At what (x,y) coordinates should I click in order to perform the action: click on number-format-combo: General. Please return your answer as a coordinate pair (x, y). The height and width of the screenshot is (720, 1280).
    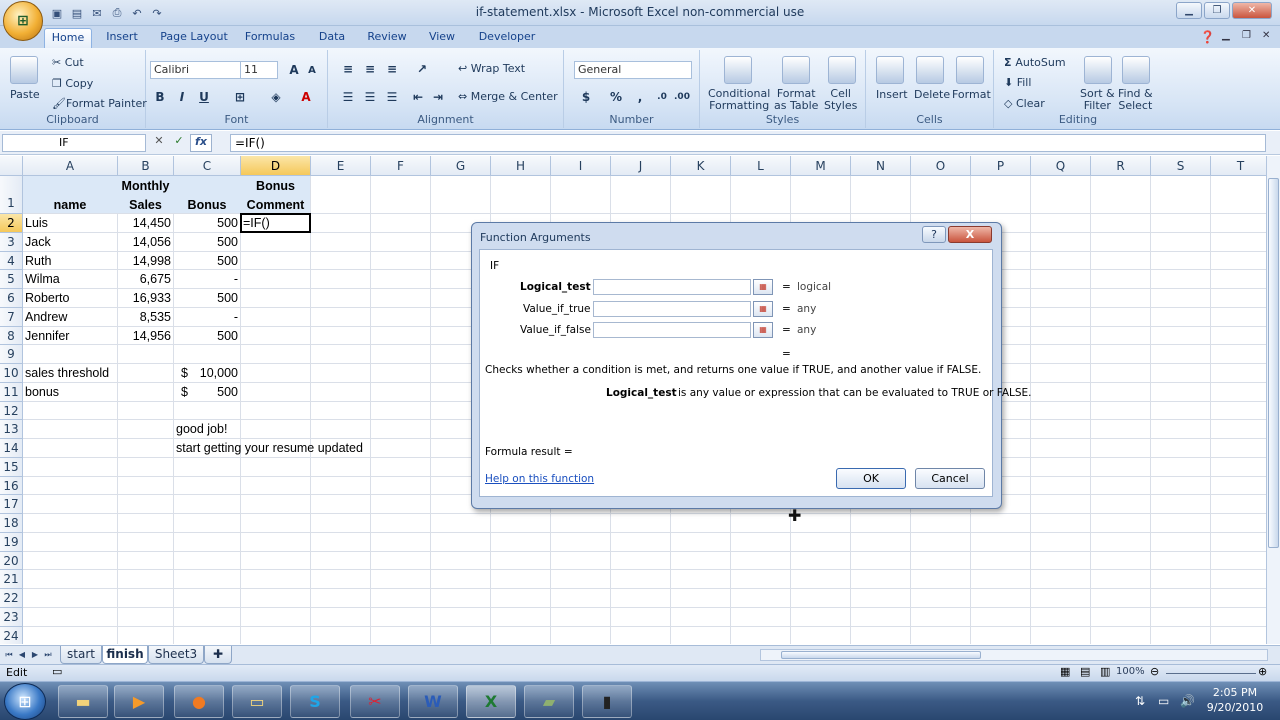
    Looking at the image, I should click on (633, 70).